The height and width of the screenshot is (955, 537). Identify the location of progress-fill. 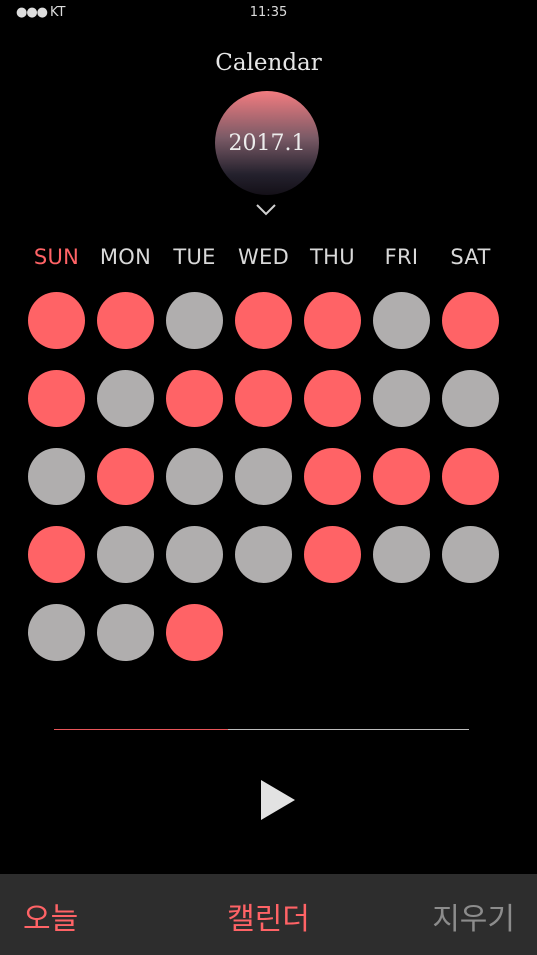
(141, 729).